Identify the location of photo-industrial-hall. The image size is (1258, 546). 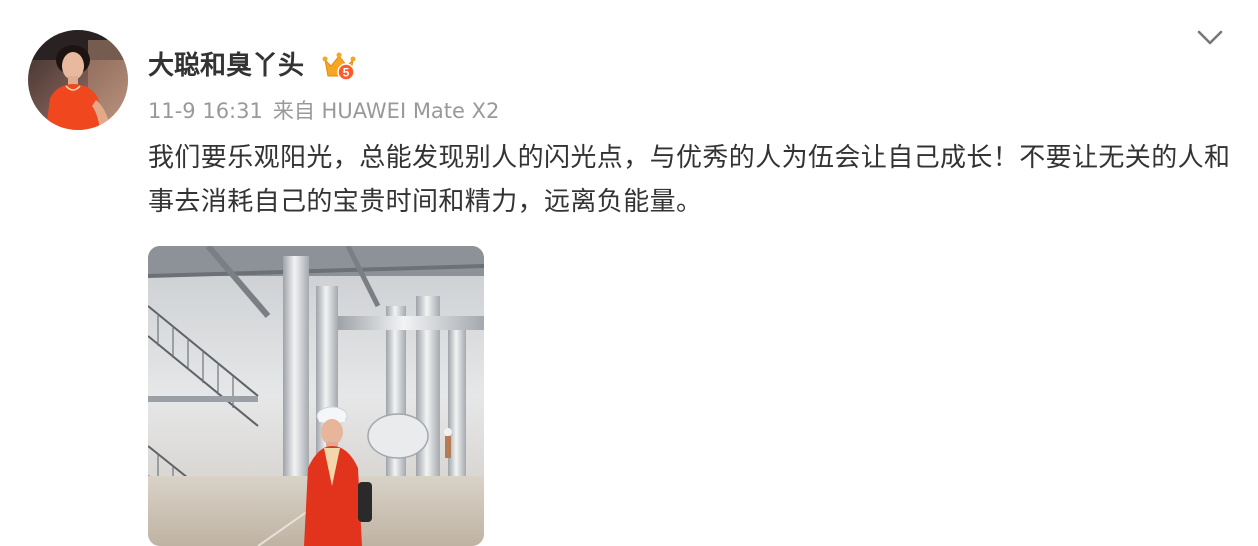
(316, 396).